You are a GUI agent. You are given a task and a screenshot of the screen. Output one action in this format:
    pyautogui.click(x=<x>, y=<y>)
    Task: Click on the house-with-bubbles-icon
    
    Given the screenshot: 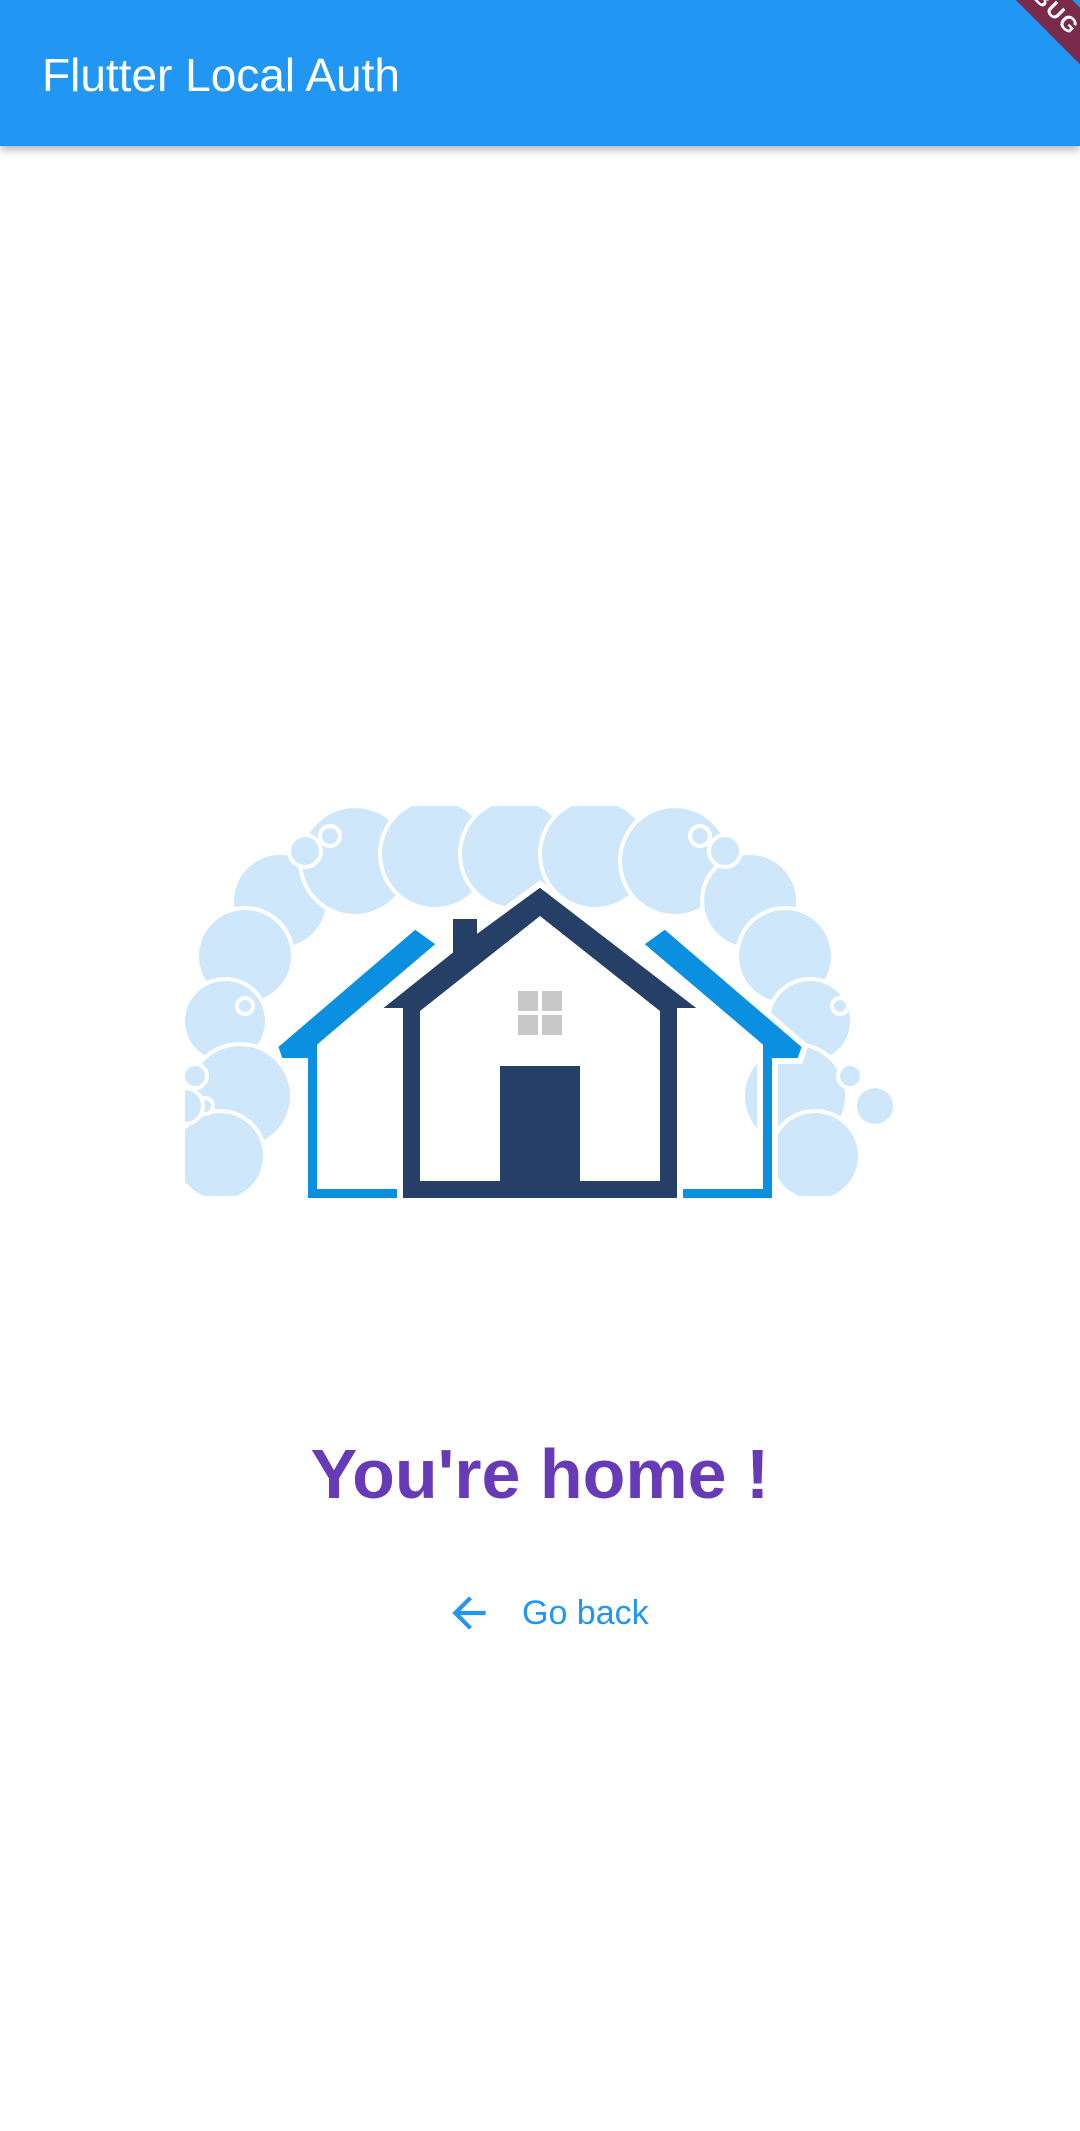 What is the action you would take?
    pyautogui.click(x=531, y=1006)
    